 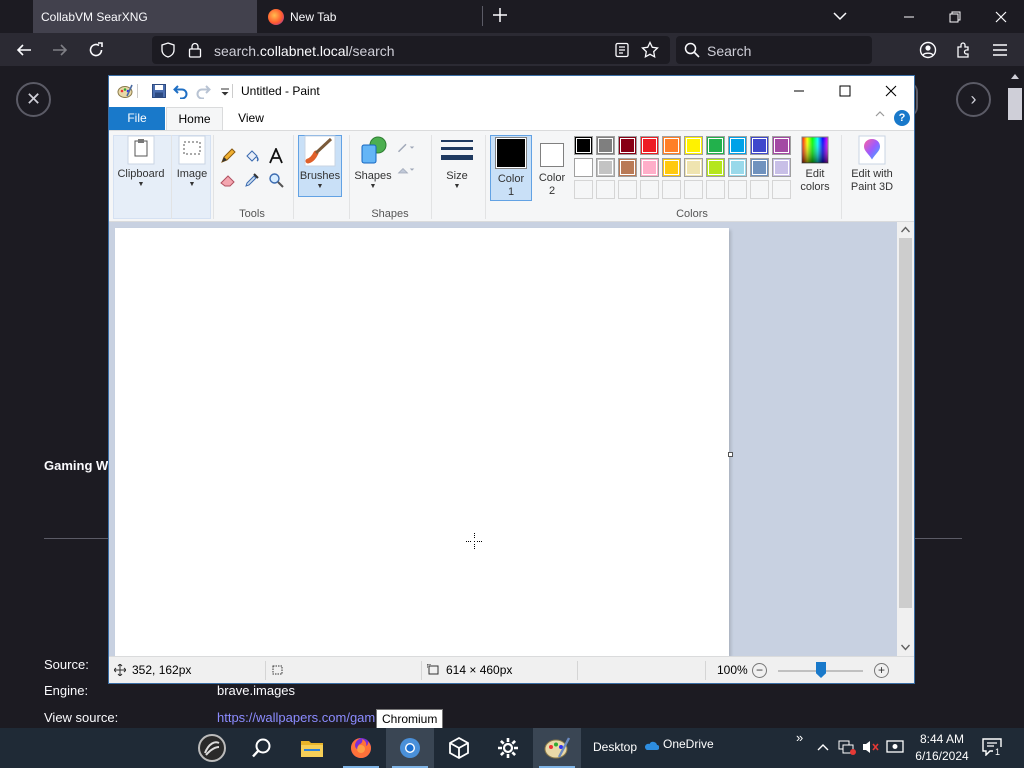 What do you see at coordinates (840, 16) in the screenshot?
I see `list-all-tabs-button` at bounding box center [840, 16].